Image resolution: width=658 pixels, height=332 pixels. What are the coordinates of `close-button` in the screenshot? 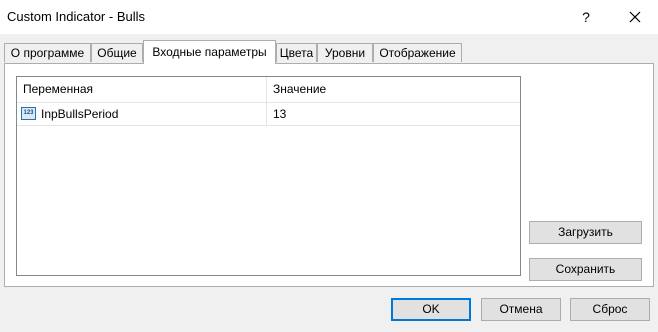 It's located at (635, 17).